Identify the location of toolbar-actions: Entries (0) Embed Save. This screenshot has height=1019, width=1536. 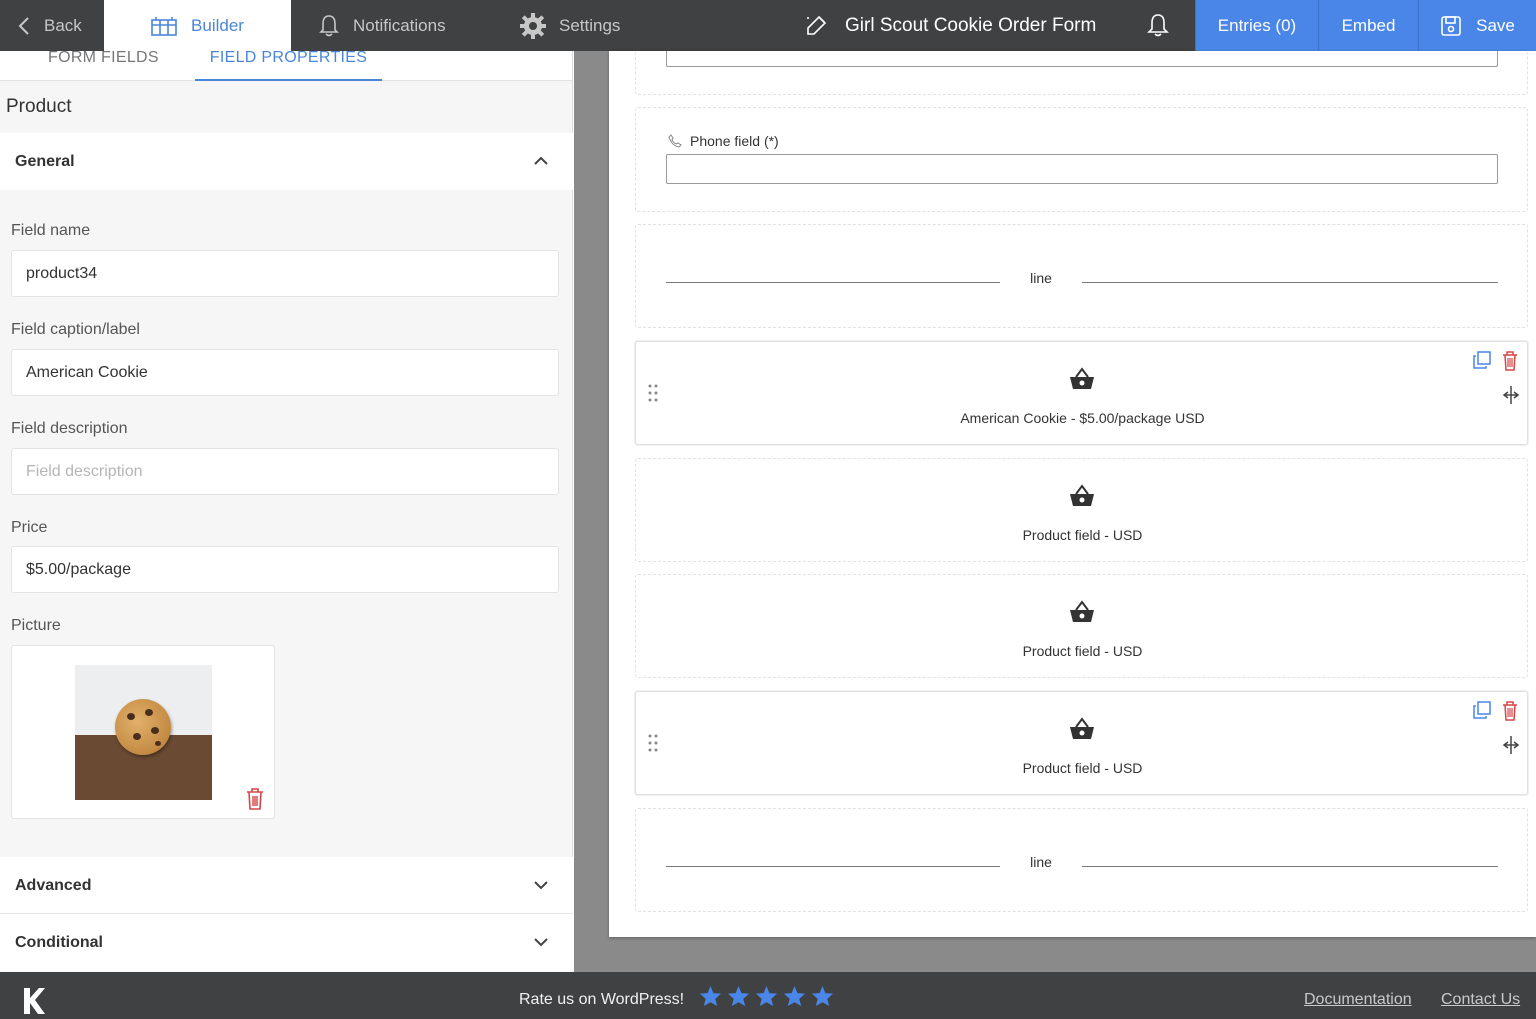
(1365, 25).